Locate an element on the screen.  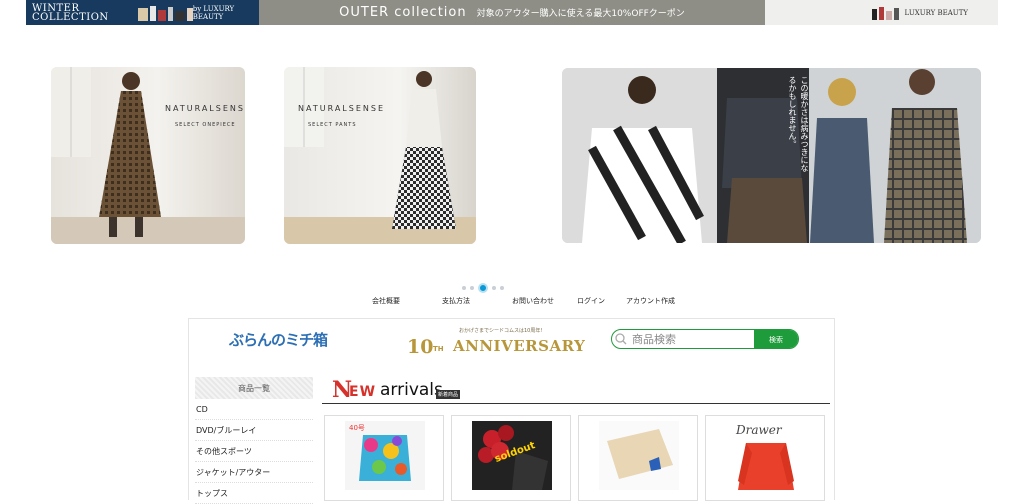
carousel-dots is located at coordinates (483, 288).